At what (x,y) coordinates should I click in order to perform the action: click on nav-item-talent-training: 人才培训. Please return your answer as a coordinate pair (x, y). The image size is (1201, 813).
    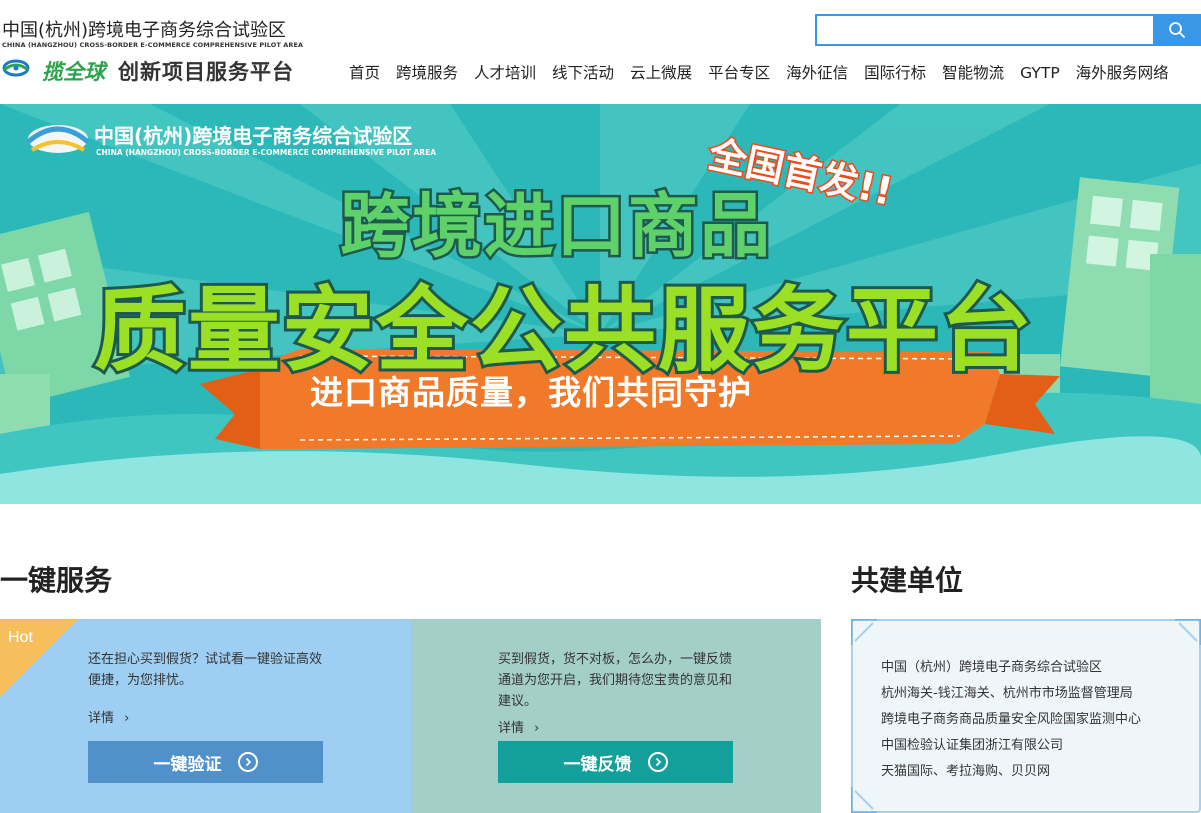
    Looking at the image, I should click on (505, 73).